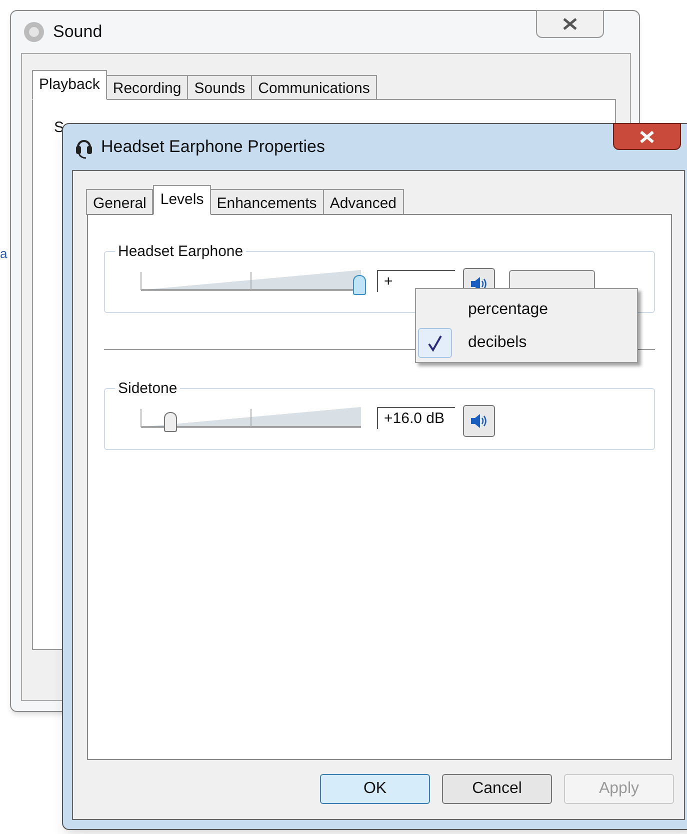 This screenshot has height=834, width=687. What do you see at coordinates (363, 202) in the screenshot?
I see `tab: Advanced` at bounding box center [363, 202].